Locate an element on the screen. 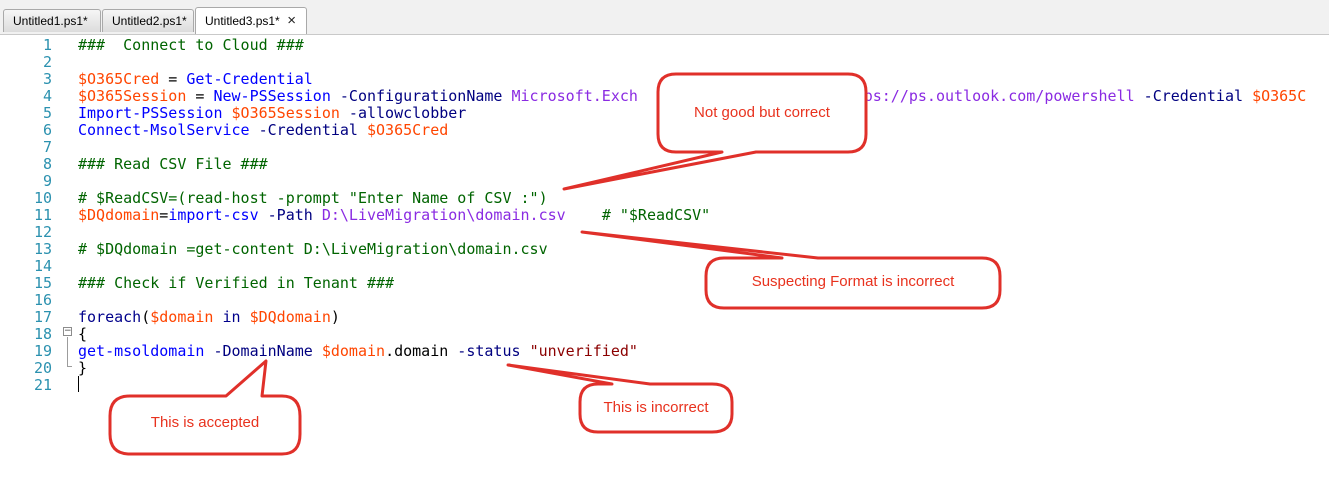 This screenshot has width=1329, height=485. callout-text-accepted: This is accepted is located at coordinates (205, 422).